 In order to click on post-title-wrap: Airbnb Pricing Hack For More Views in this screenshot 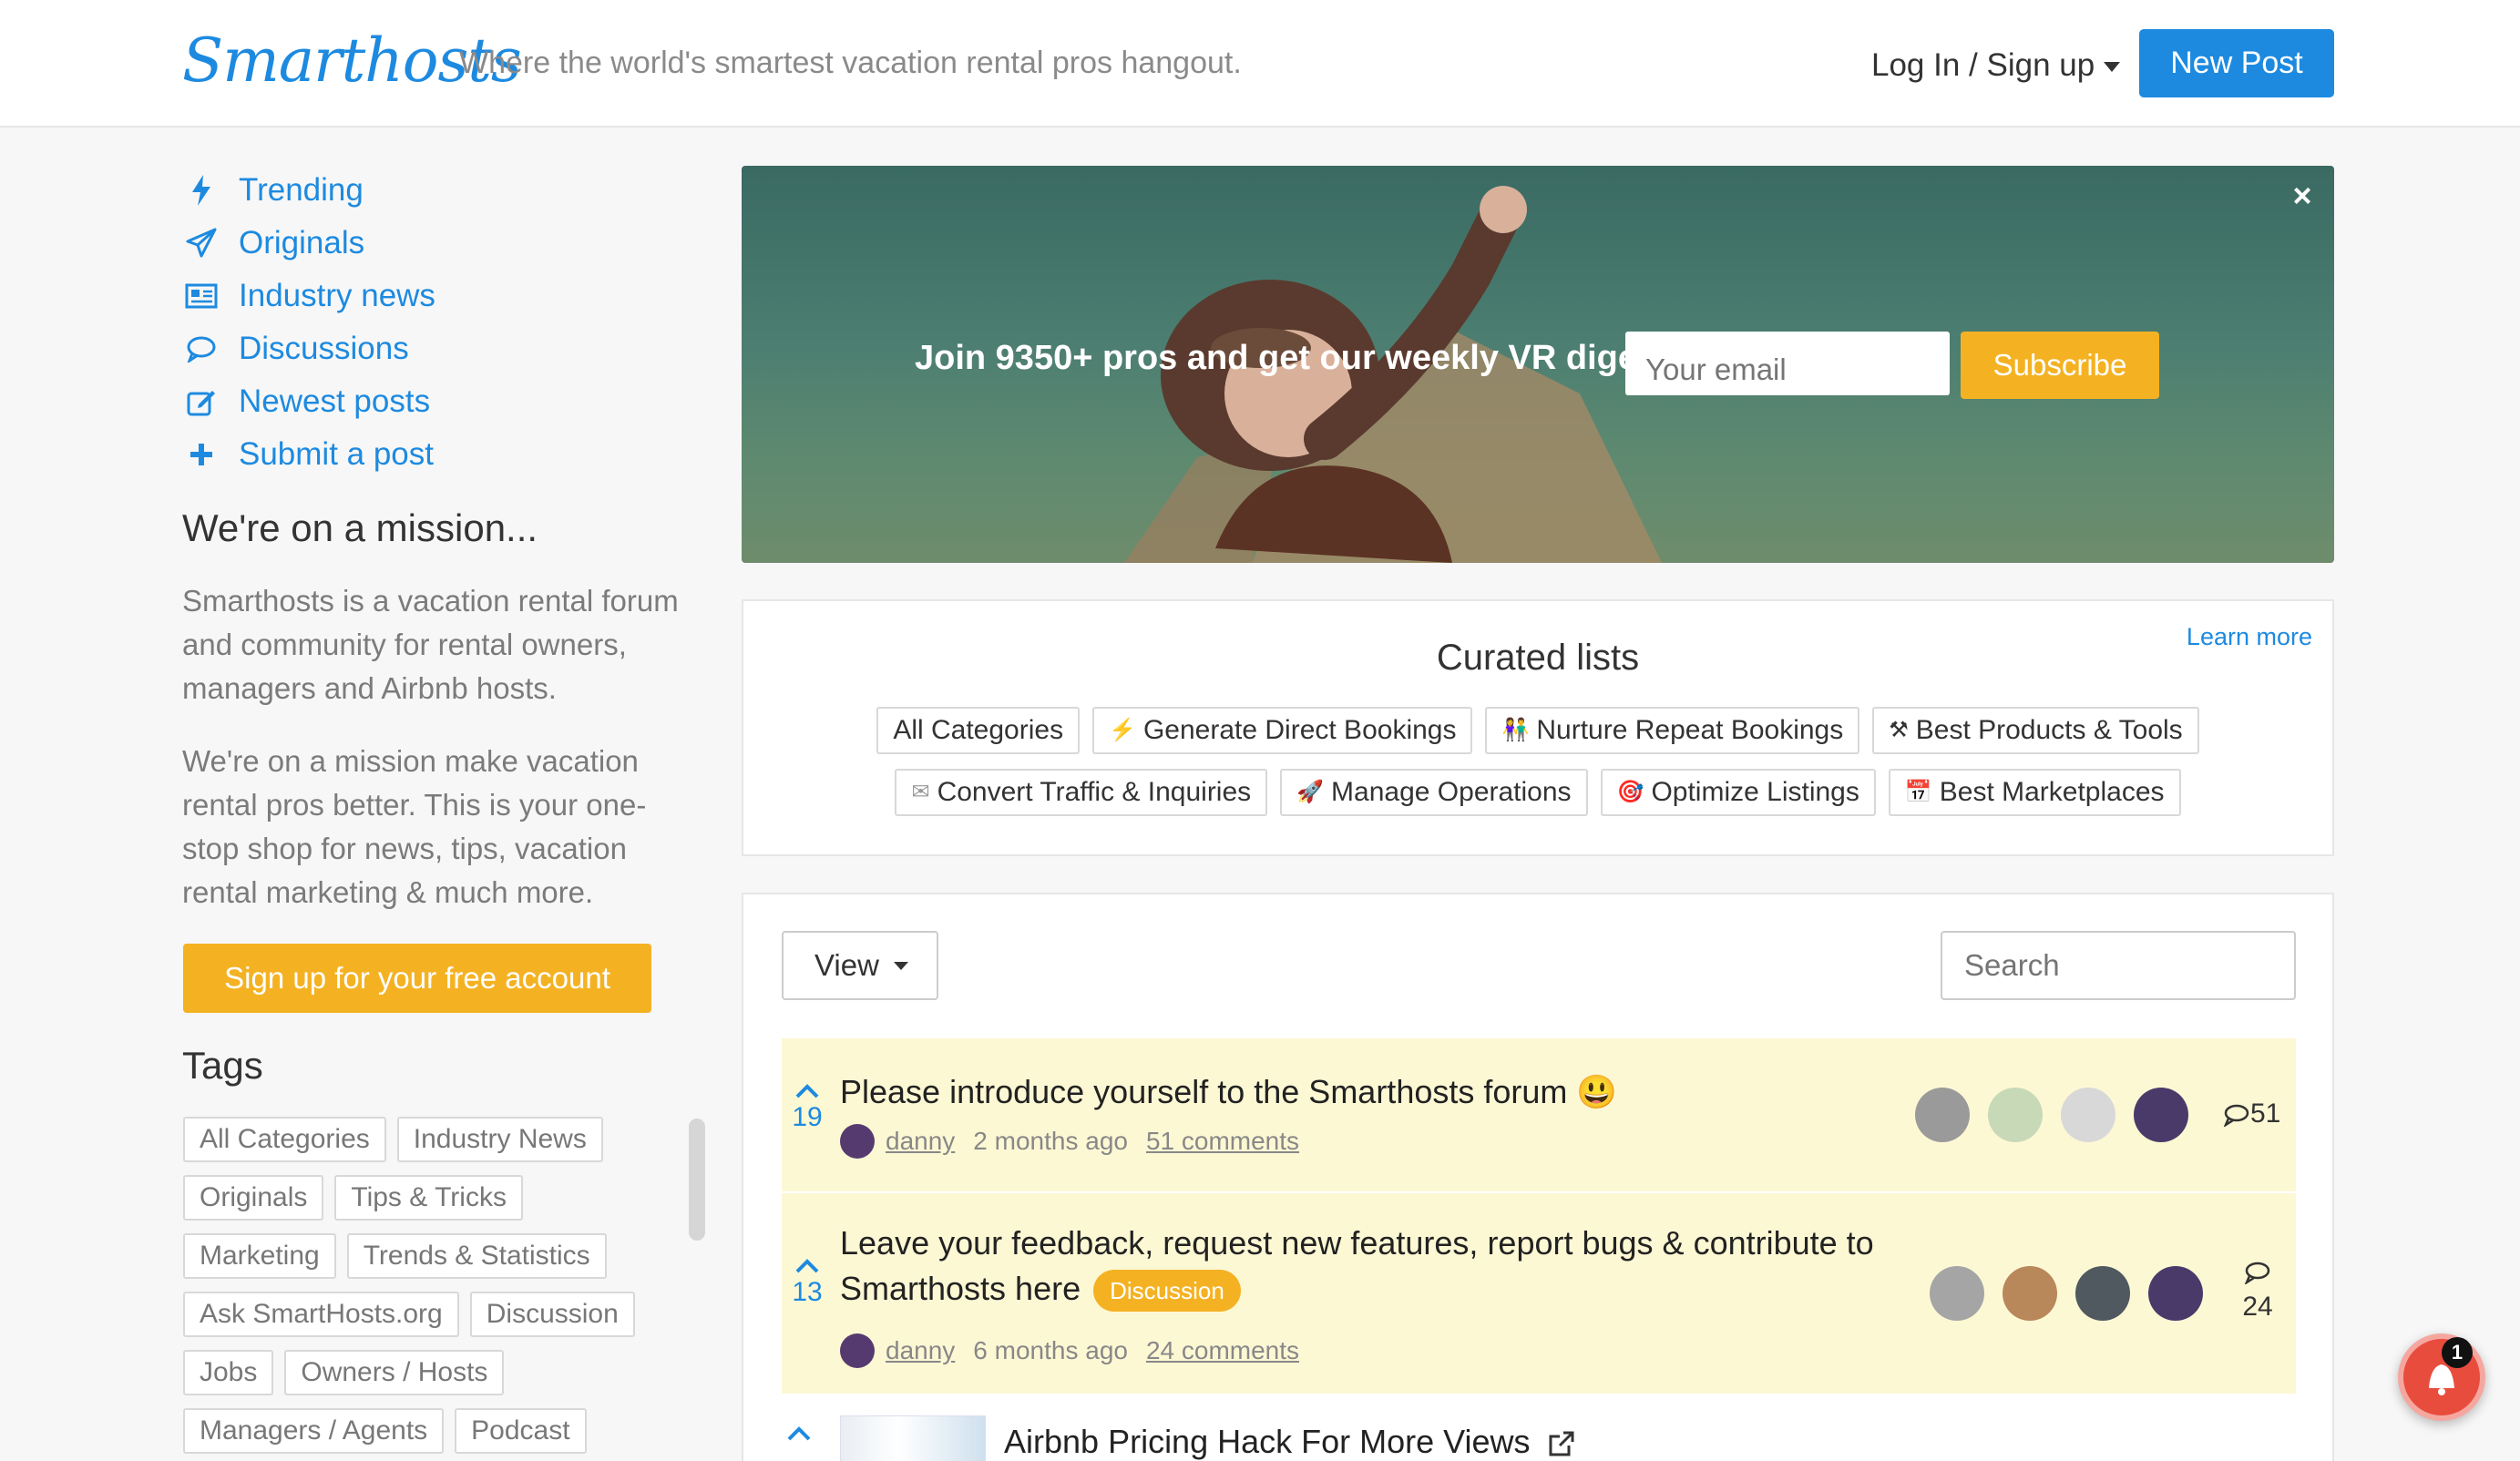, I will do `click(1290, 1442)`.